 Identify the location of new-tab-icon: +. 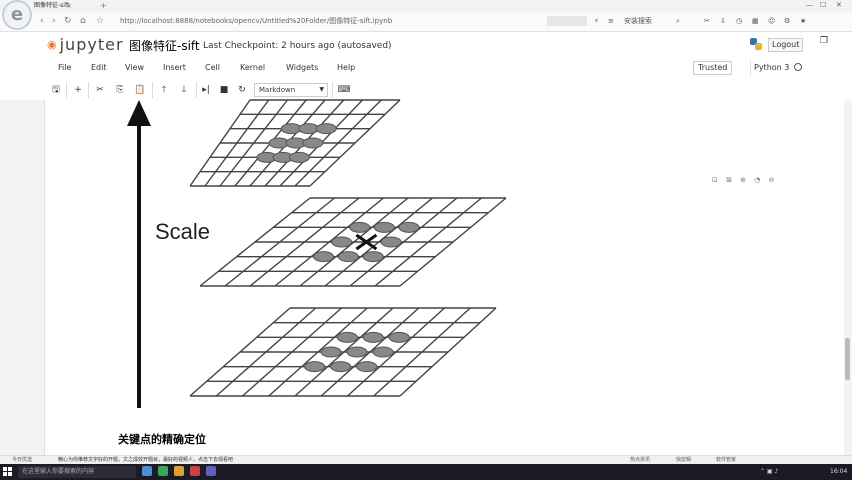
(103, 6).